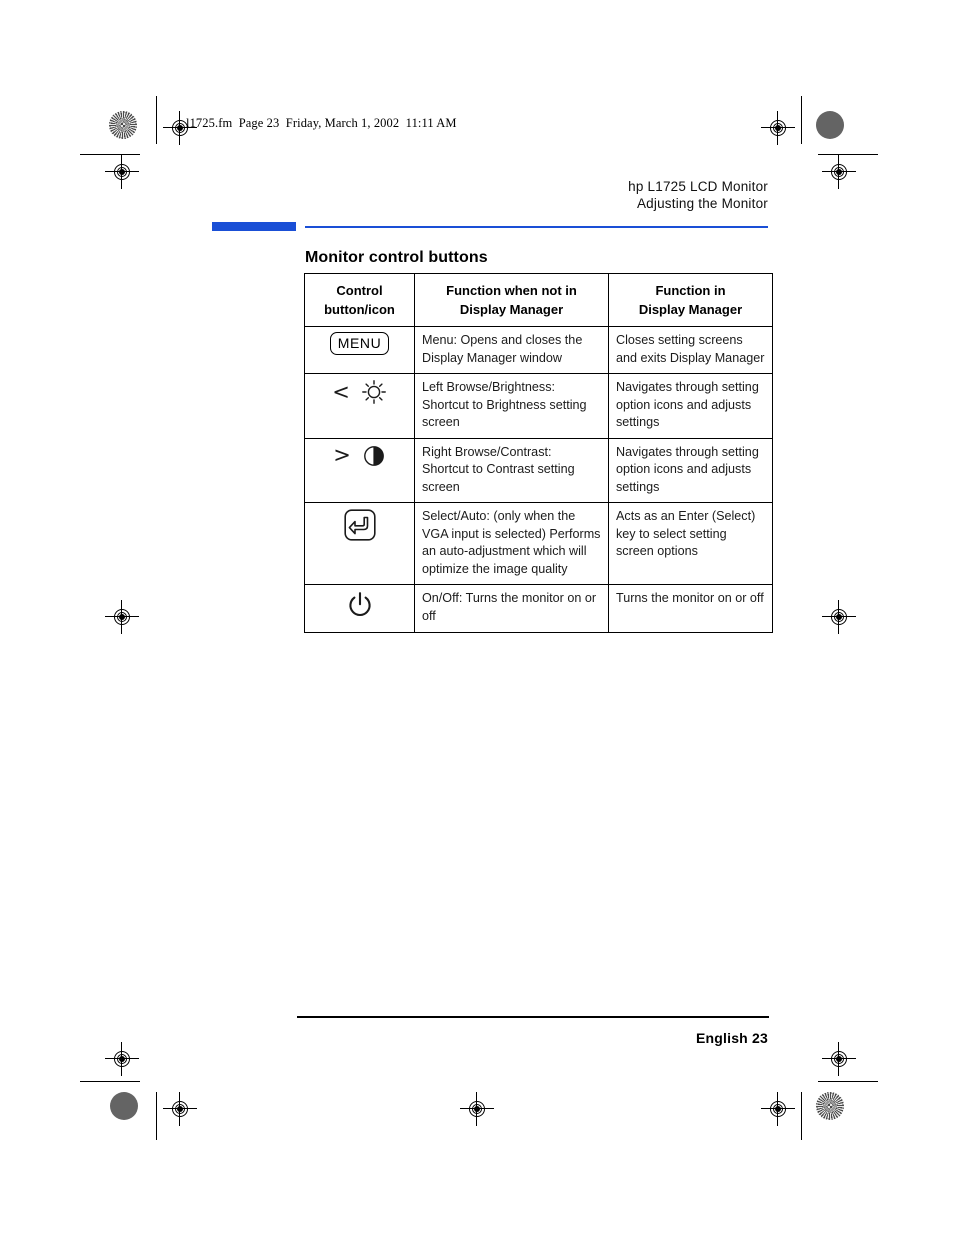 The width and height of the screenshot is (954, 1235). I want to click on registration-target-left-upper, so click(122, 172).